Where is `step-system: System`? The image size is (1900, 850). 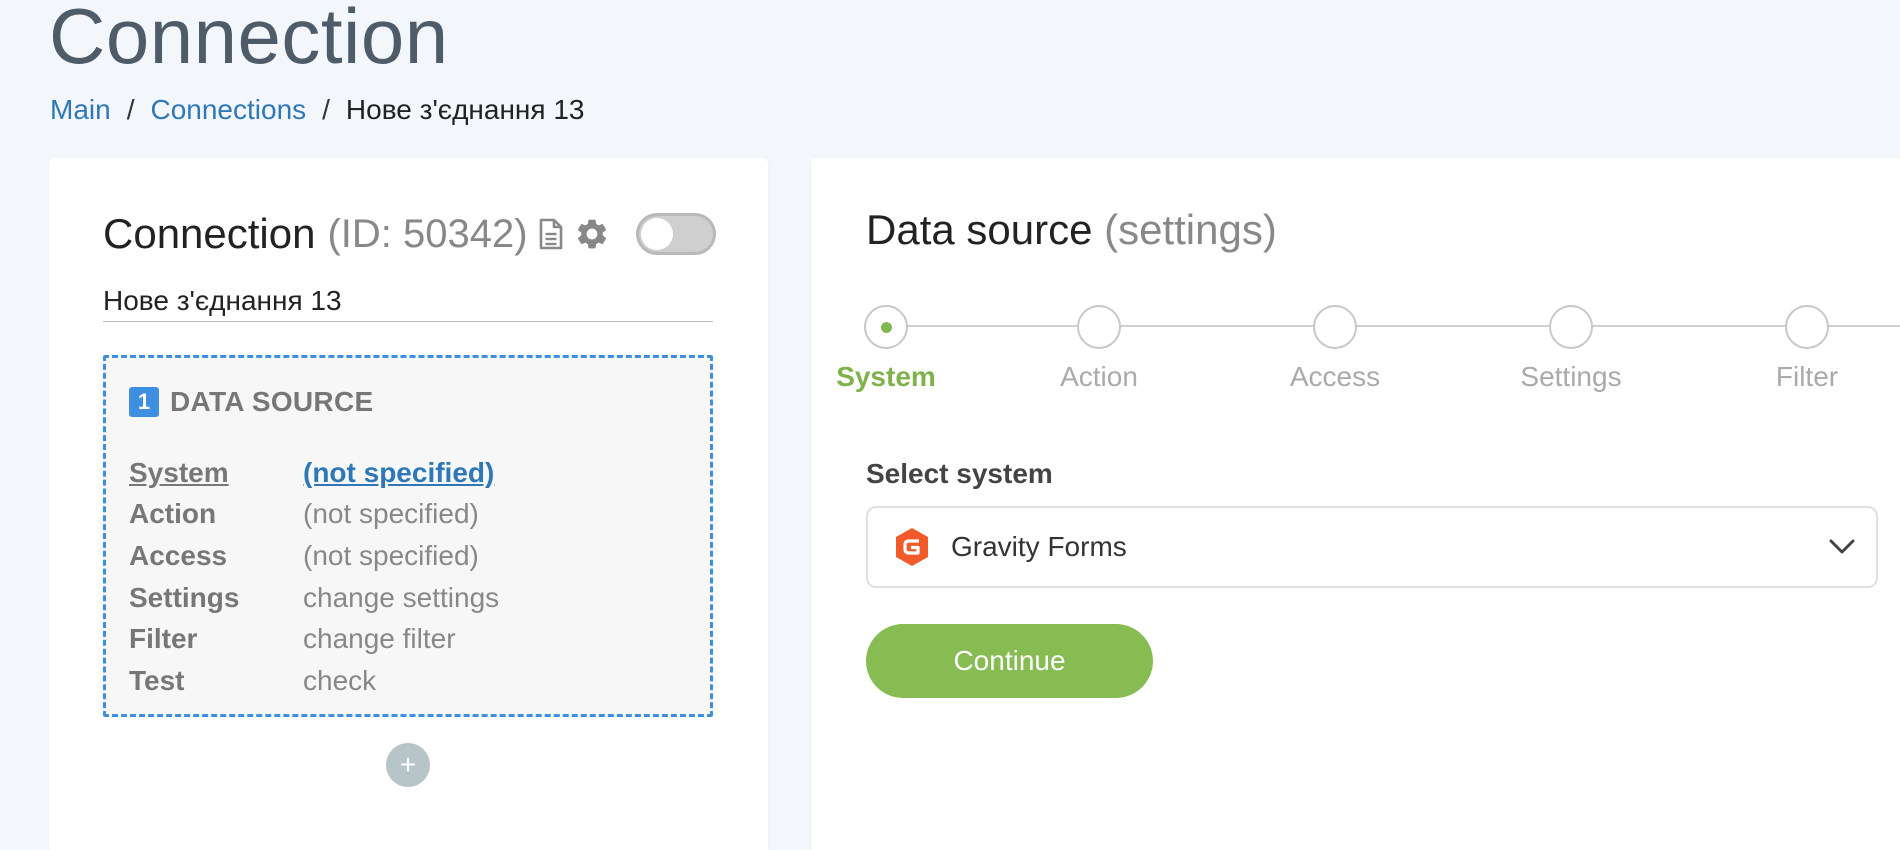
step-system: System is located at coordinates (886, 349).